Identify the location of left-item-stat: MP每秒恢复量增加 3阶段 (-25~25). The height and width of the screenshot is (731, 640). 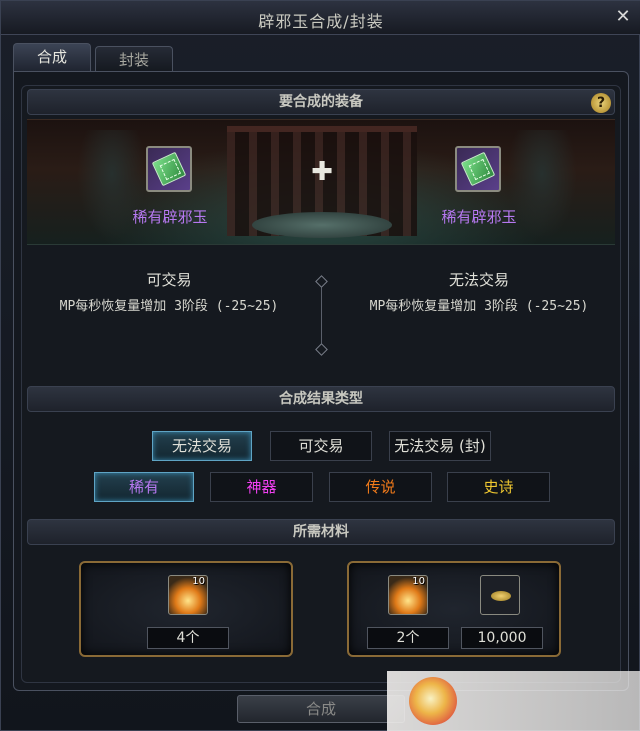
(169, 306).